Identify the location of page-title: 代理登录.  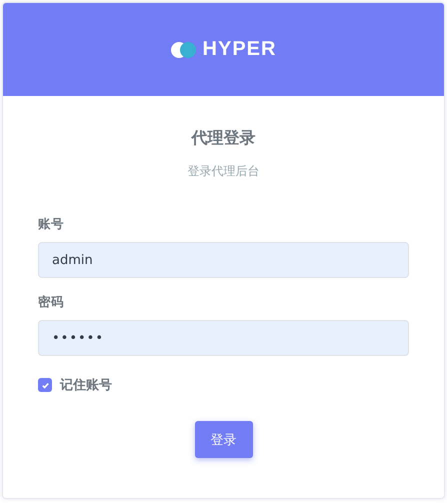
(223, 138).